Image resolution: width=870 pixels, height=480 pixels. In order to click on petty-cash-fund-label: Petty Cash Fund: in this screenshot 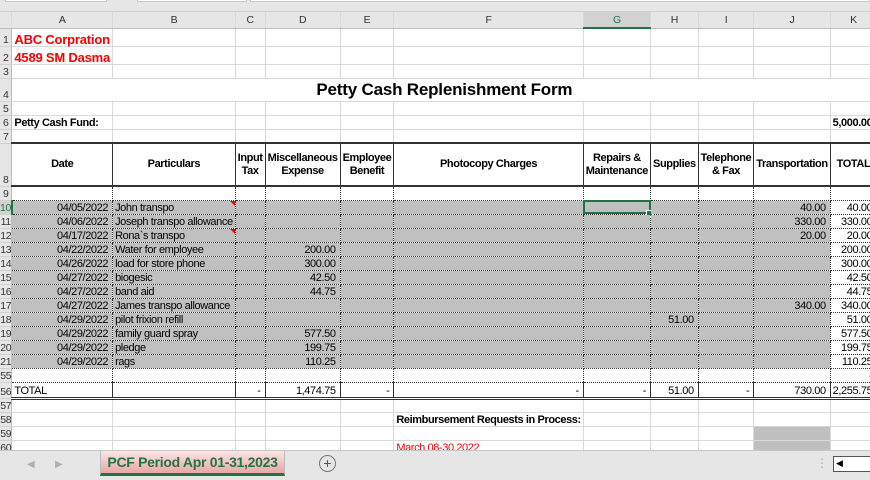, I will do `click(62, 122)`.